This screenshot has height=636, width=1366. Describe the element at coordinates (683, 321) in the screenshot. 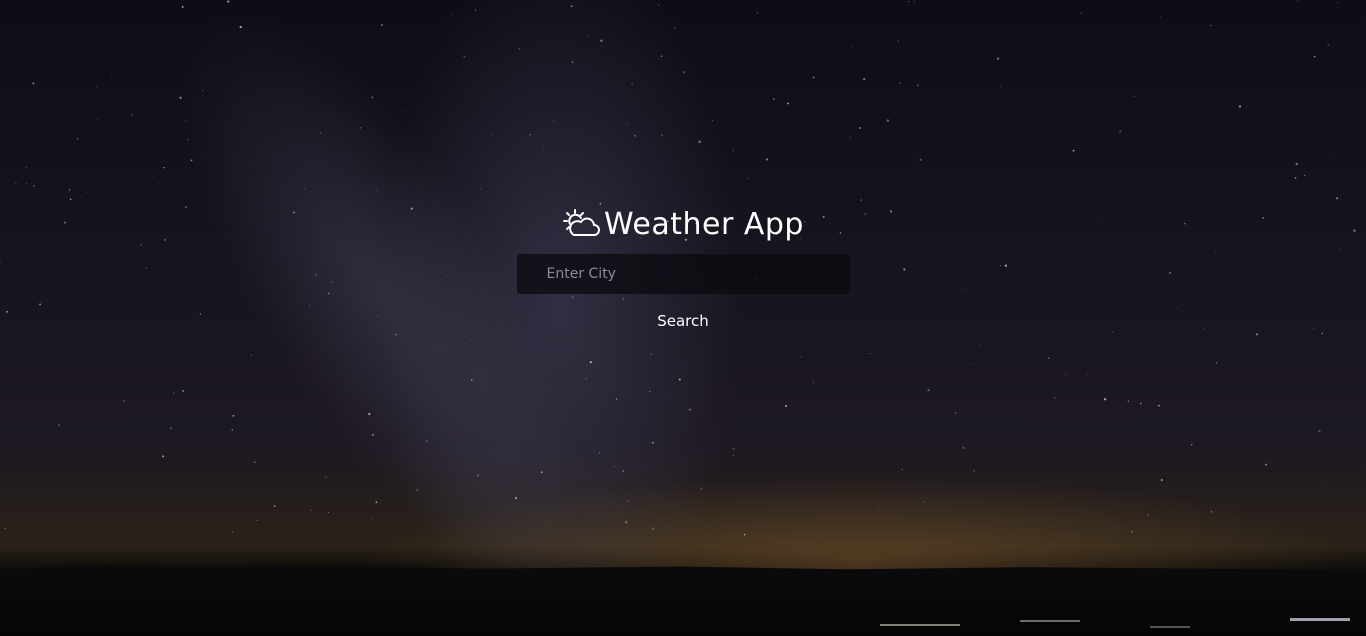

I see `search-button: Search` at that location.